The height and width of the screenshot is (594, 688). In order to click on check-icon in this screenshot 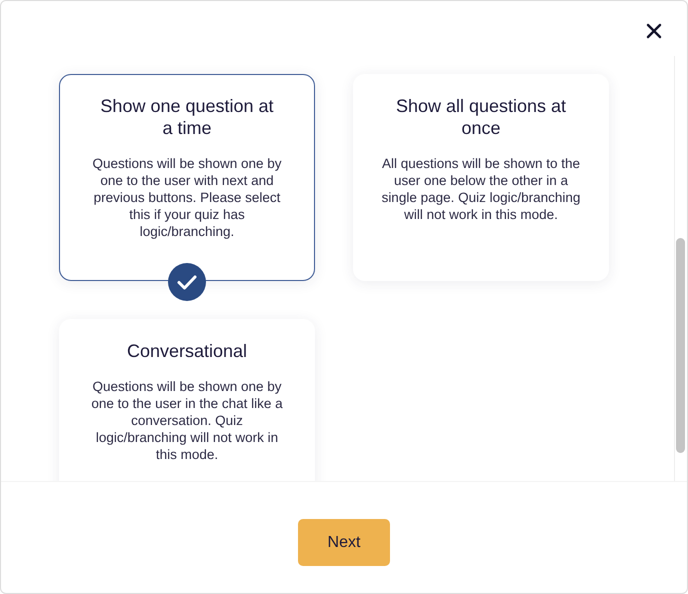, I will do `click(187, 282)`.